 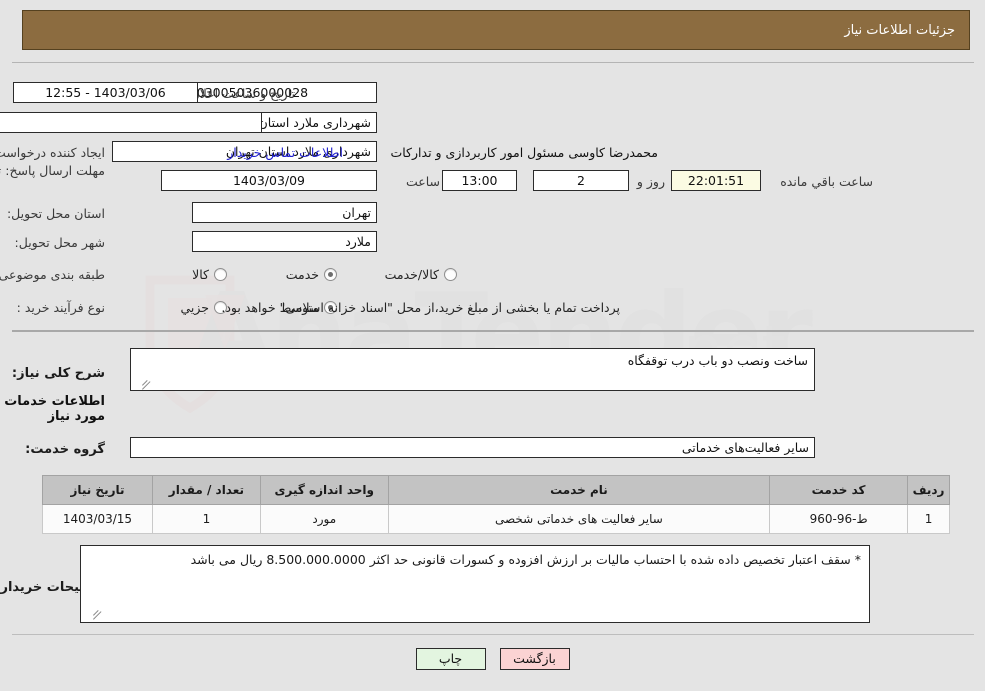 What do you see at coordinates (65, 449) in the screenshot?
I see `field-service-group-label: گروه خدمت:` at bounding box center [65, 449].